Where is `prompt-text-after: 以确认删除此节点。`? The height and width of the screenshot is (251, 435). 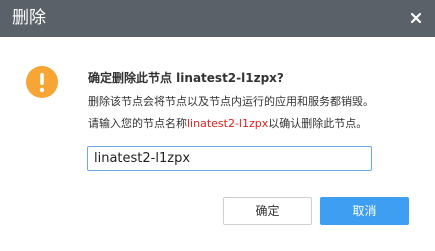
prompt-text-after: 以确认删除此节点。 is located at coordinates (318, 123).